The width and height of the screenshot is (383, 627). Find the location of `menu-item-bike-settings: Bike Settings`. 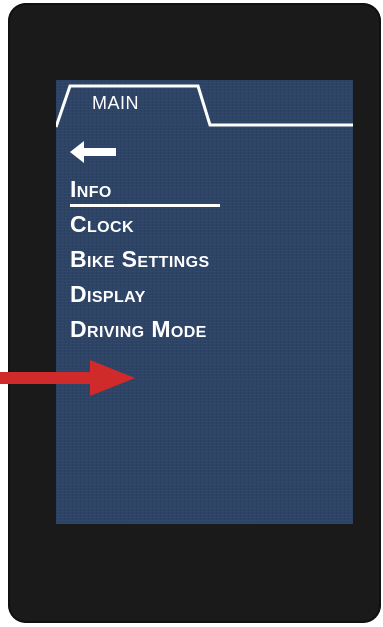

menu-item-bike-settings: Bike Settings is located at coordinates (140, 265).